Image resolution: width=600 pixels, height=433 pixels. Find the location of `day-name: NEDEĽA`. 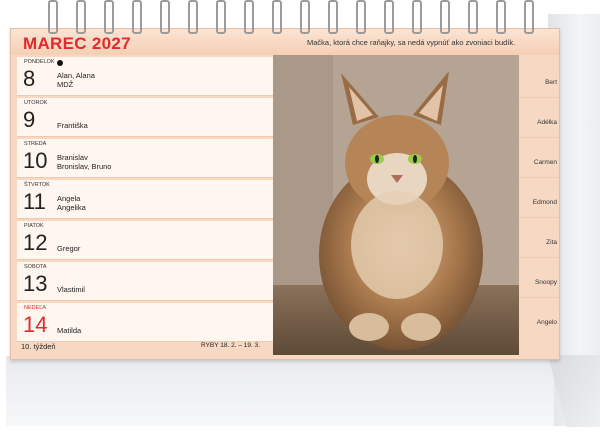

day-name: NEDEĽA is located at coordinates (35, 308).